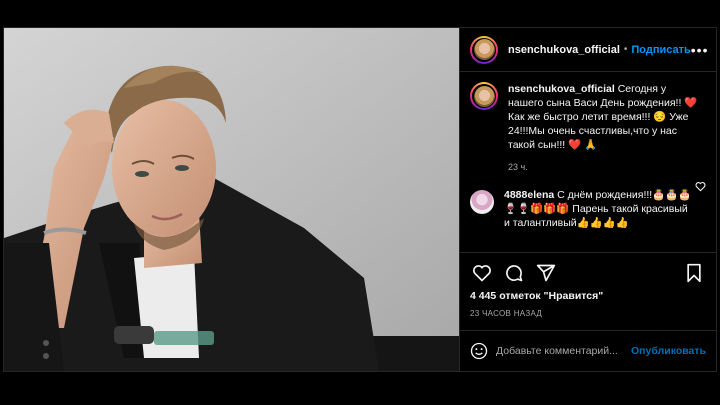  Describe the element at coordinates (700, 50) in the screenshot. I see `more-icon: •••` at that location.